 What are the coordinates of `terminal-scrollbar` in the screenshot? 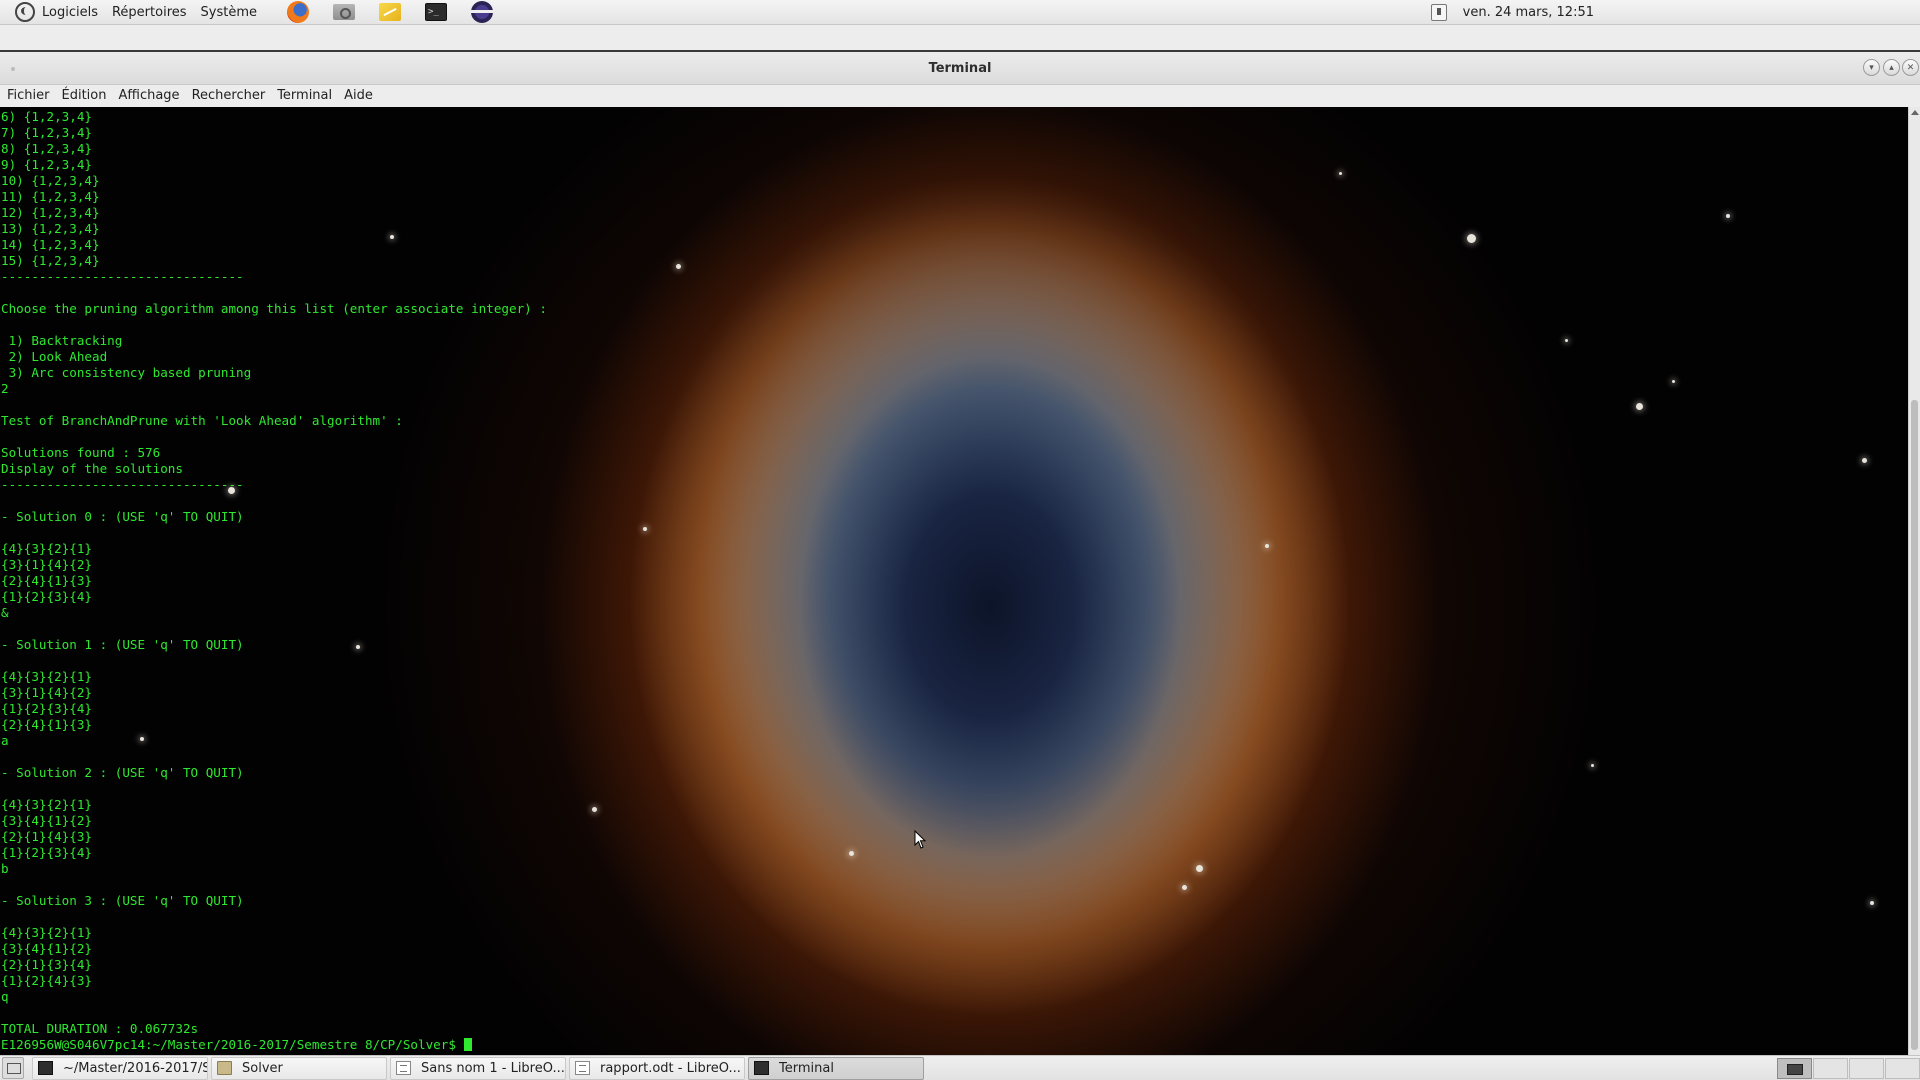 It's located at (1914, 582).